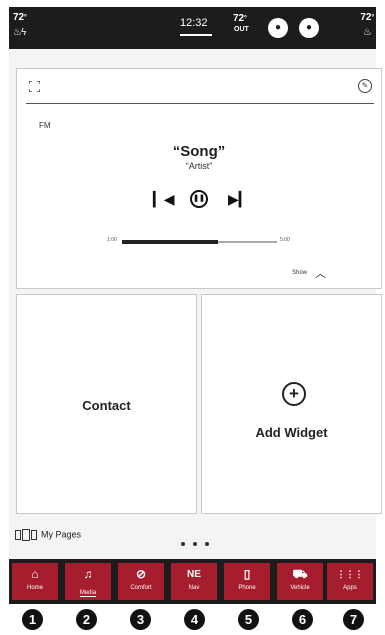 Image resolution: width=385 pixels, height=635 pixels. Describe the element at coordinates (309, 28) in the screenshot. I see `microphone-icon: ●` at that location.